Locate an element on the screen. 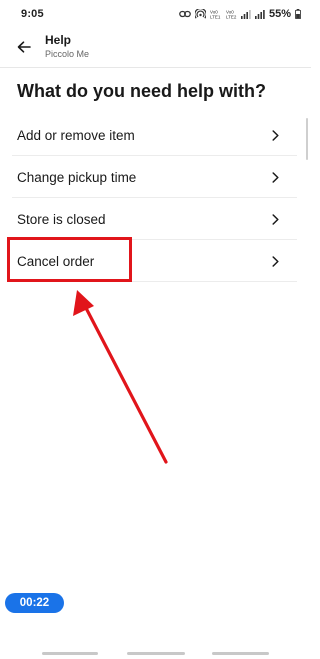 This screenshot has width=320, height=659. gesture-navigation-bar is located at coordinates (155, 654).